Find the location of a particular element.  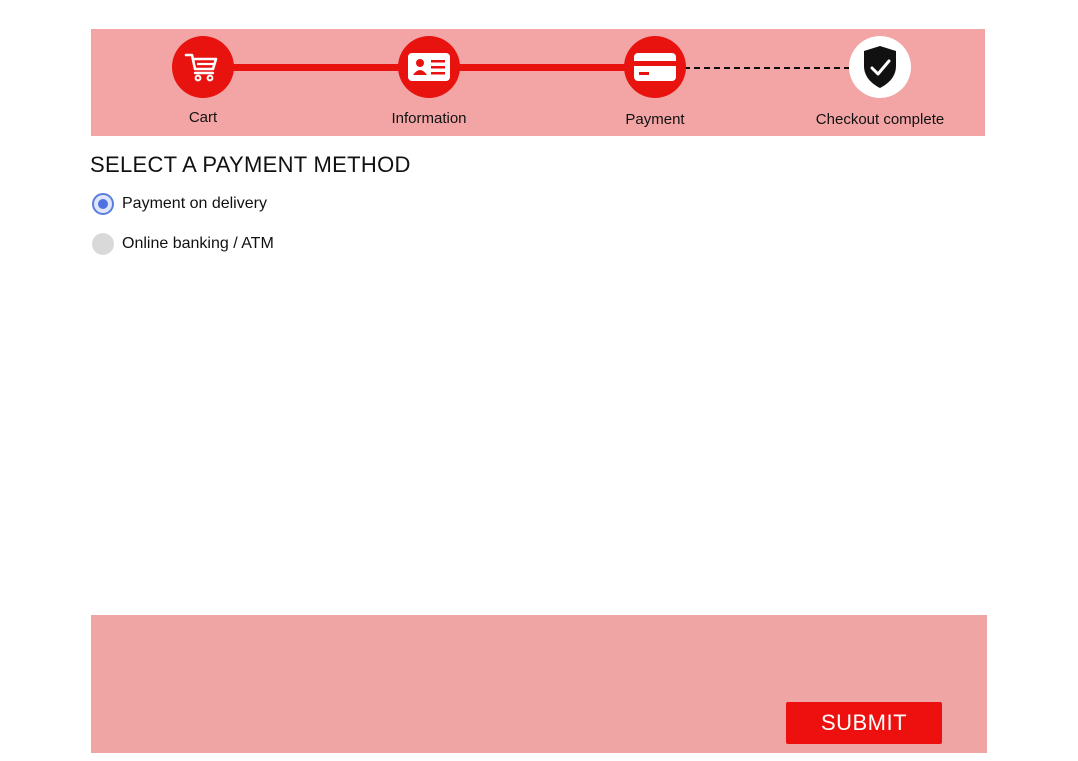

payment-option-delivery: Payment on delivery is located at coordinates (179, 204).